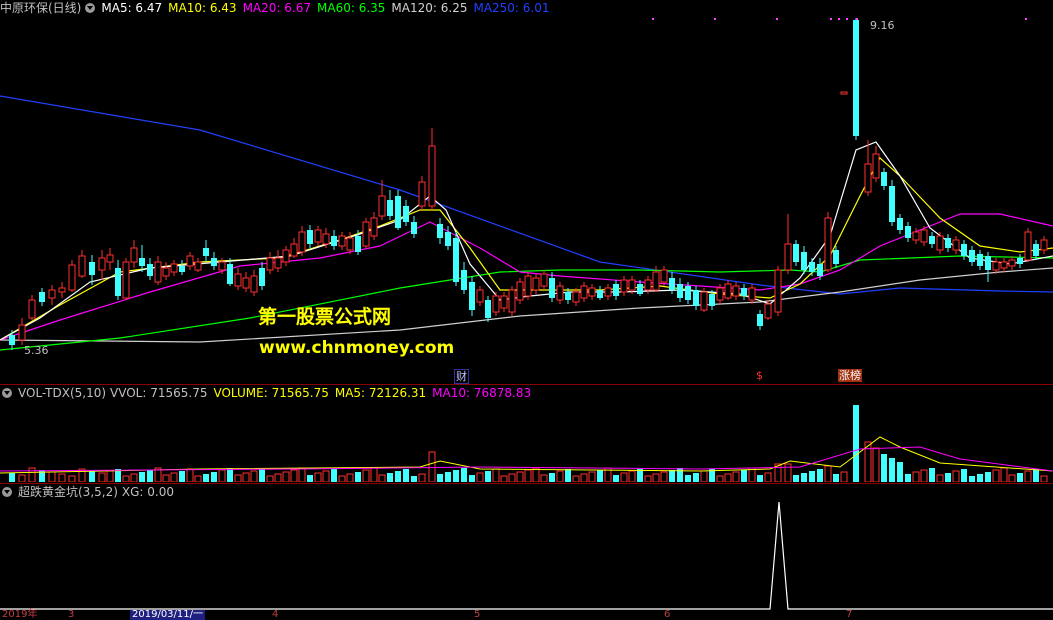 This screenshot has width=1053, height=620. Describe the element at coordinates (461, 376) in the screenshot. I see `event-tag-finance: 财` at that location.